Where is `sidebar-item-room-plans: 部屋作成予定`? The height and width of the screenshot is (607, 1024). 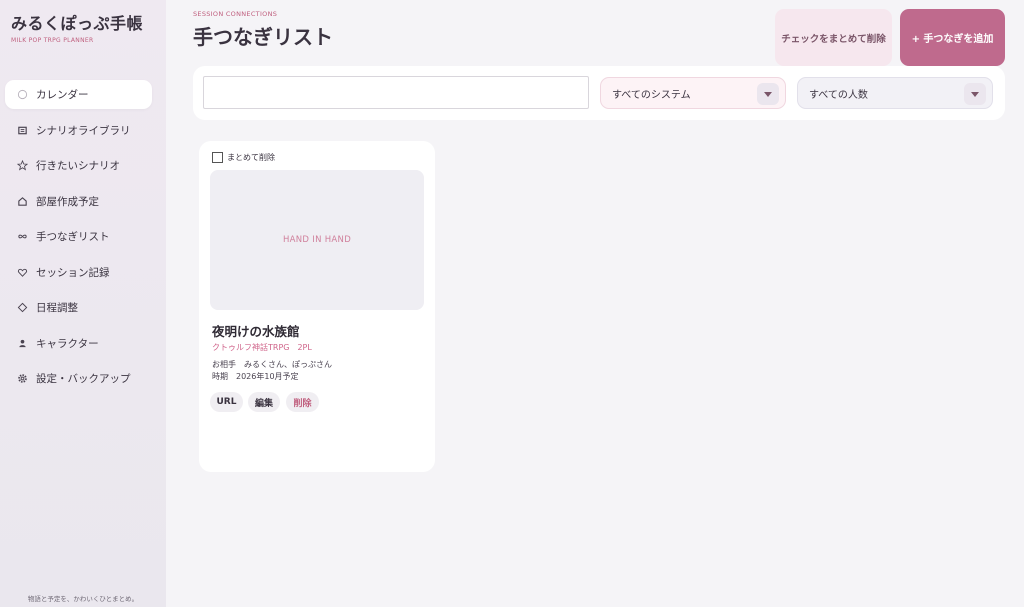
sidebar-item-room-plans: 部屋作成予定 is located at coordinates (78, 201).